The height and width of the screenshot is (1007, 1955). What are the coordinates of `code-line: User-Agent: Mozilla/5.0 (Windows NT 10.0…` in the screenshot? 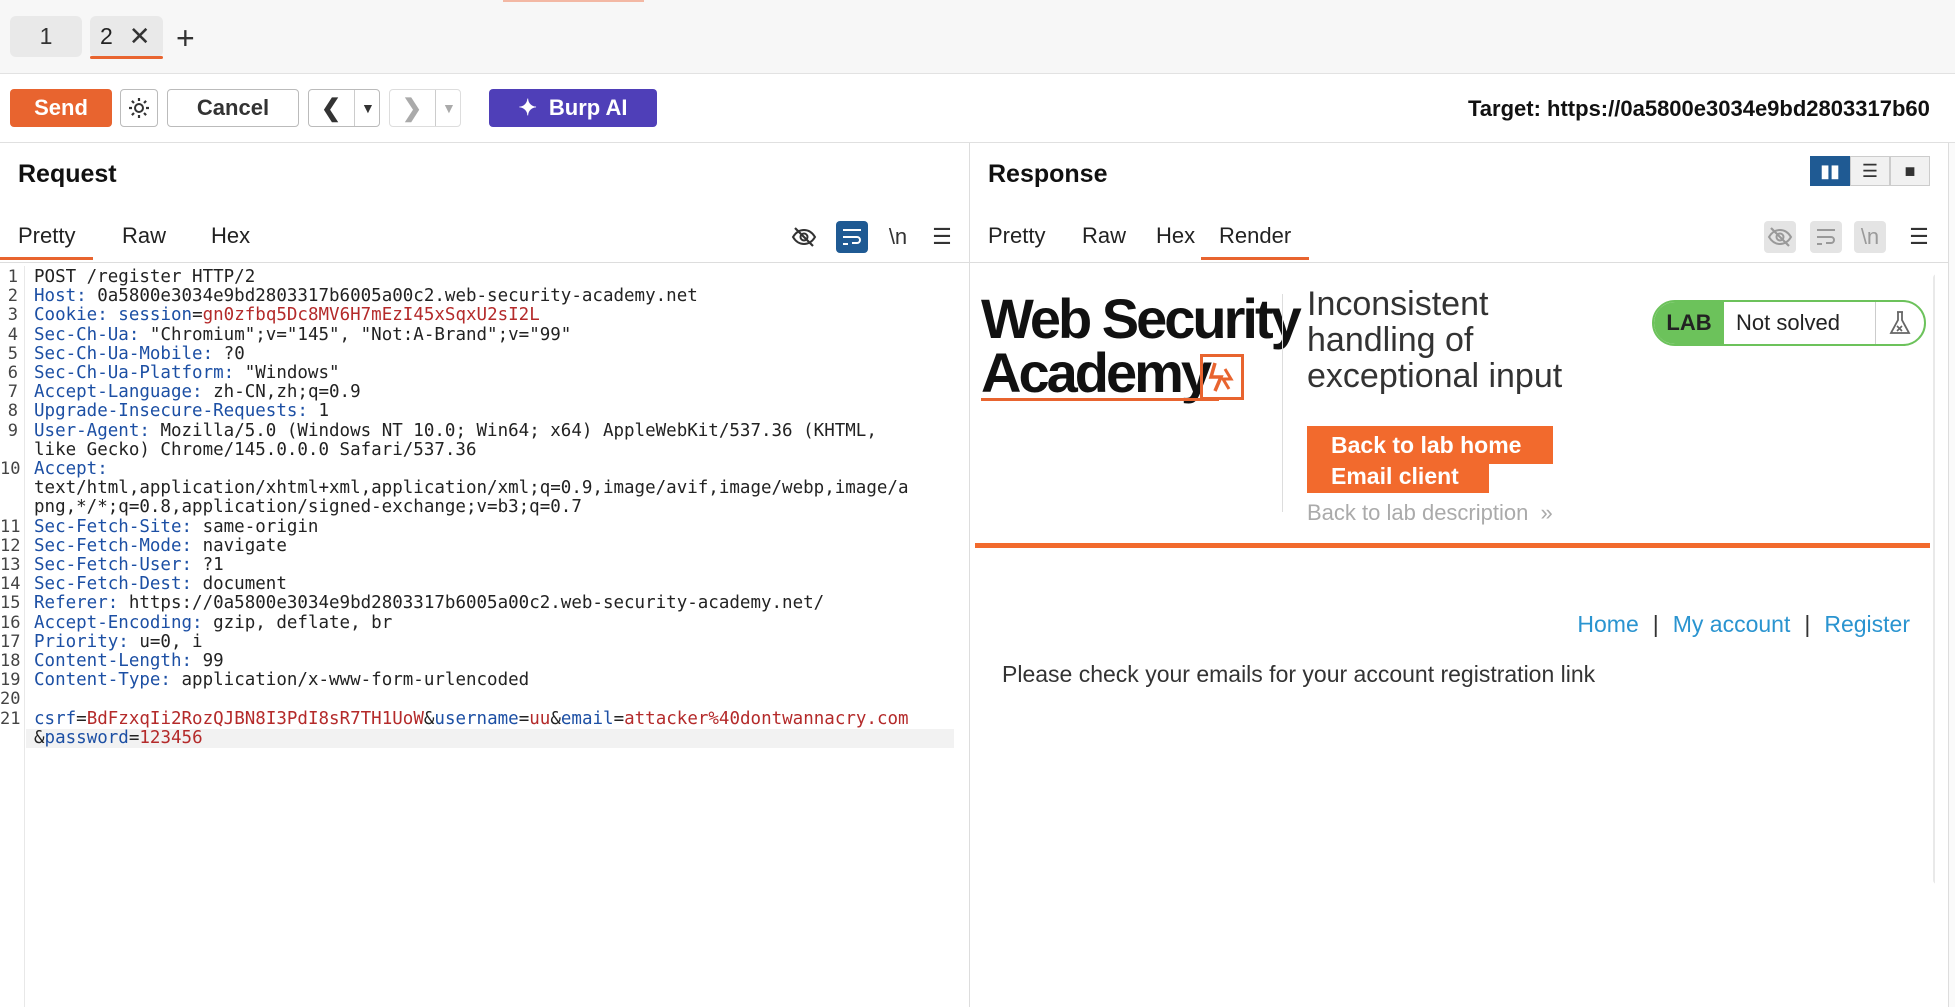 It's located at (455, 430).